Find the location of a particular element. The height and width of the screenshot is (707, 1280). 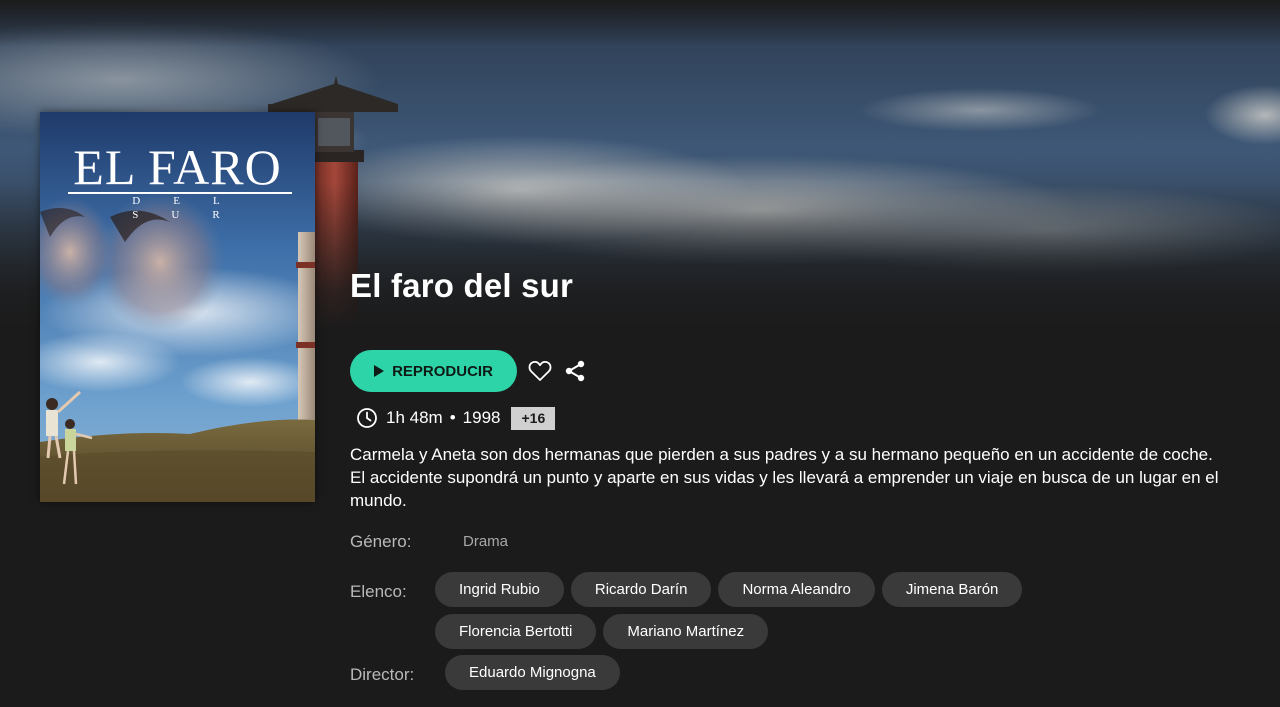

movie-meta: 1h 48m • 1998 +16 is located at coordinates (456, 418).